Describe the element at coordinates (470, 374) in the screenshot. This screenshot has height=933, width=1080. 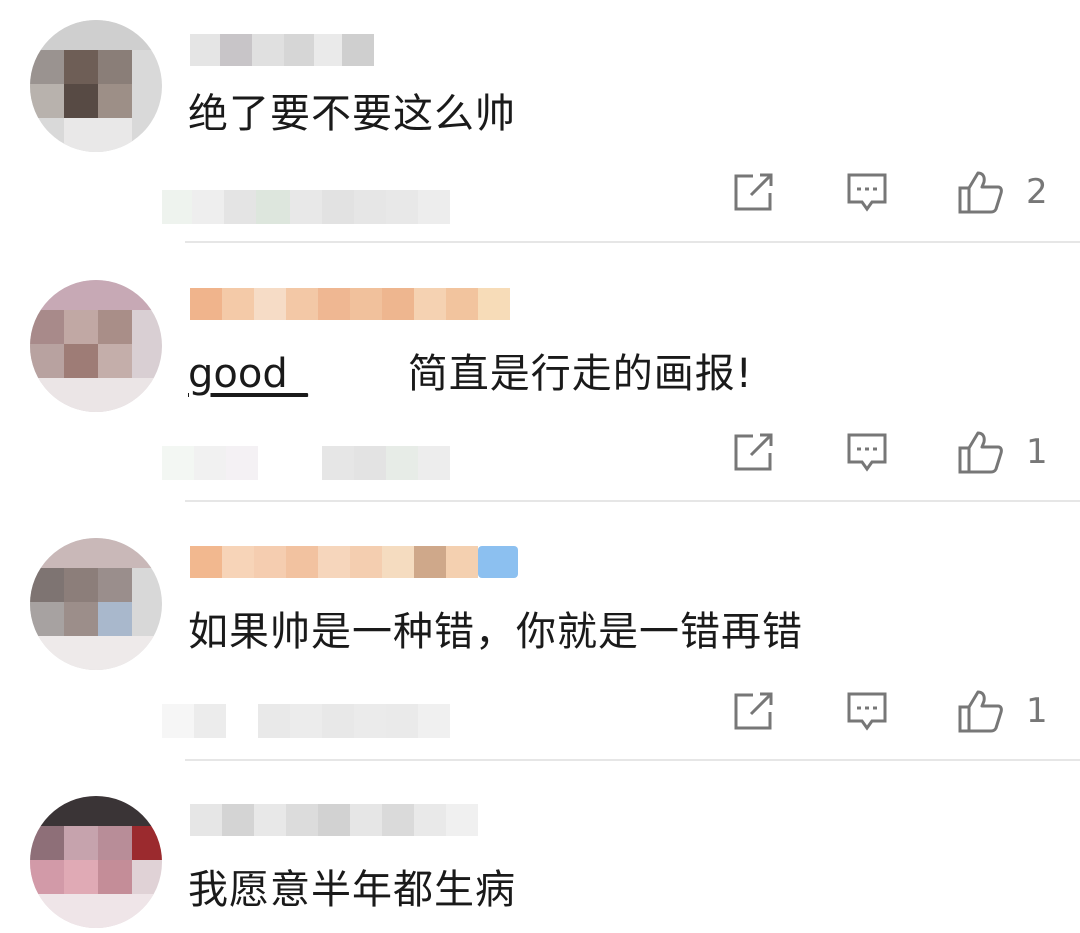
I see `comment-text: good_ 简直是行走的画报!` at that location.